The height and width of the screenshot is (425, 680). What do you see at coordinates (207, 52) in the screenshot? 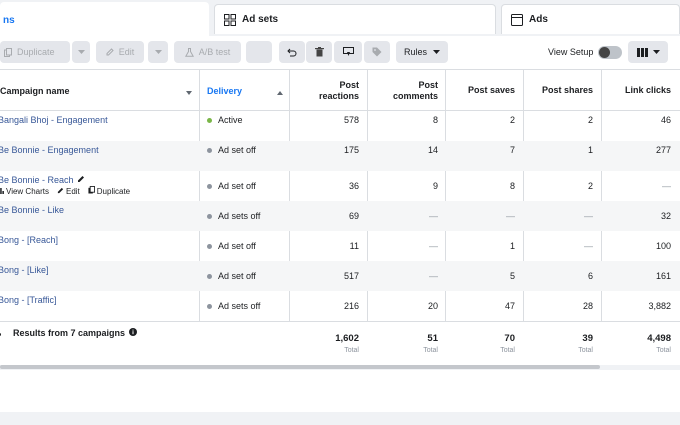
I see `ab-test-button: A/B test` at bounding box center [207, 52].